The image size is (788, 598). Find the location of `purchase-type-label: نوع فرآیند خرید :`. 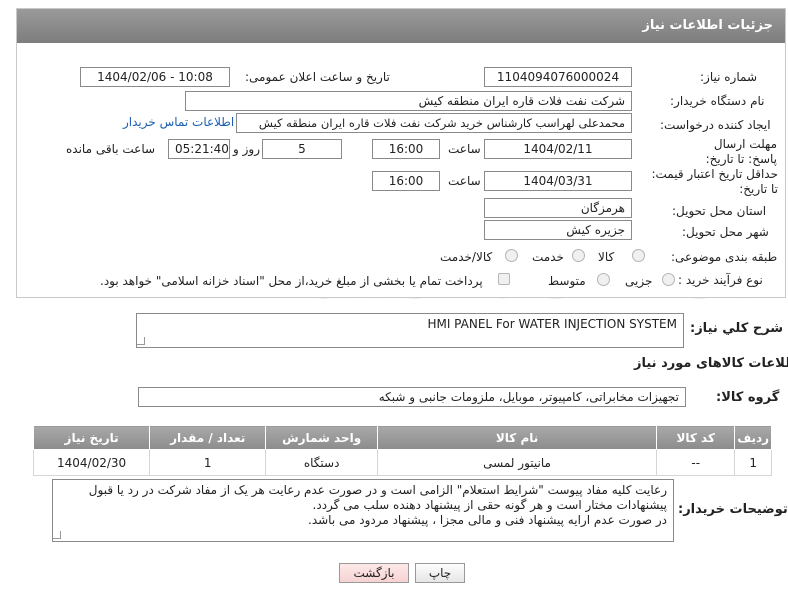

purchase-type-label: نوع فرآیند خرید : is located at coordinates (720, 280).